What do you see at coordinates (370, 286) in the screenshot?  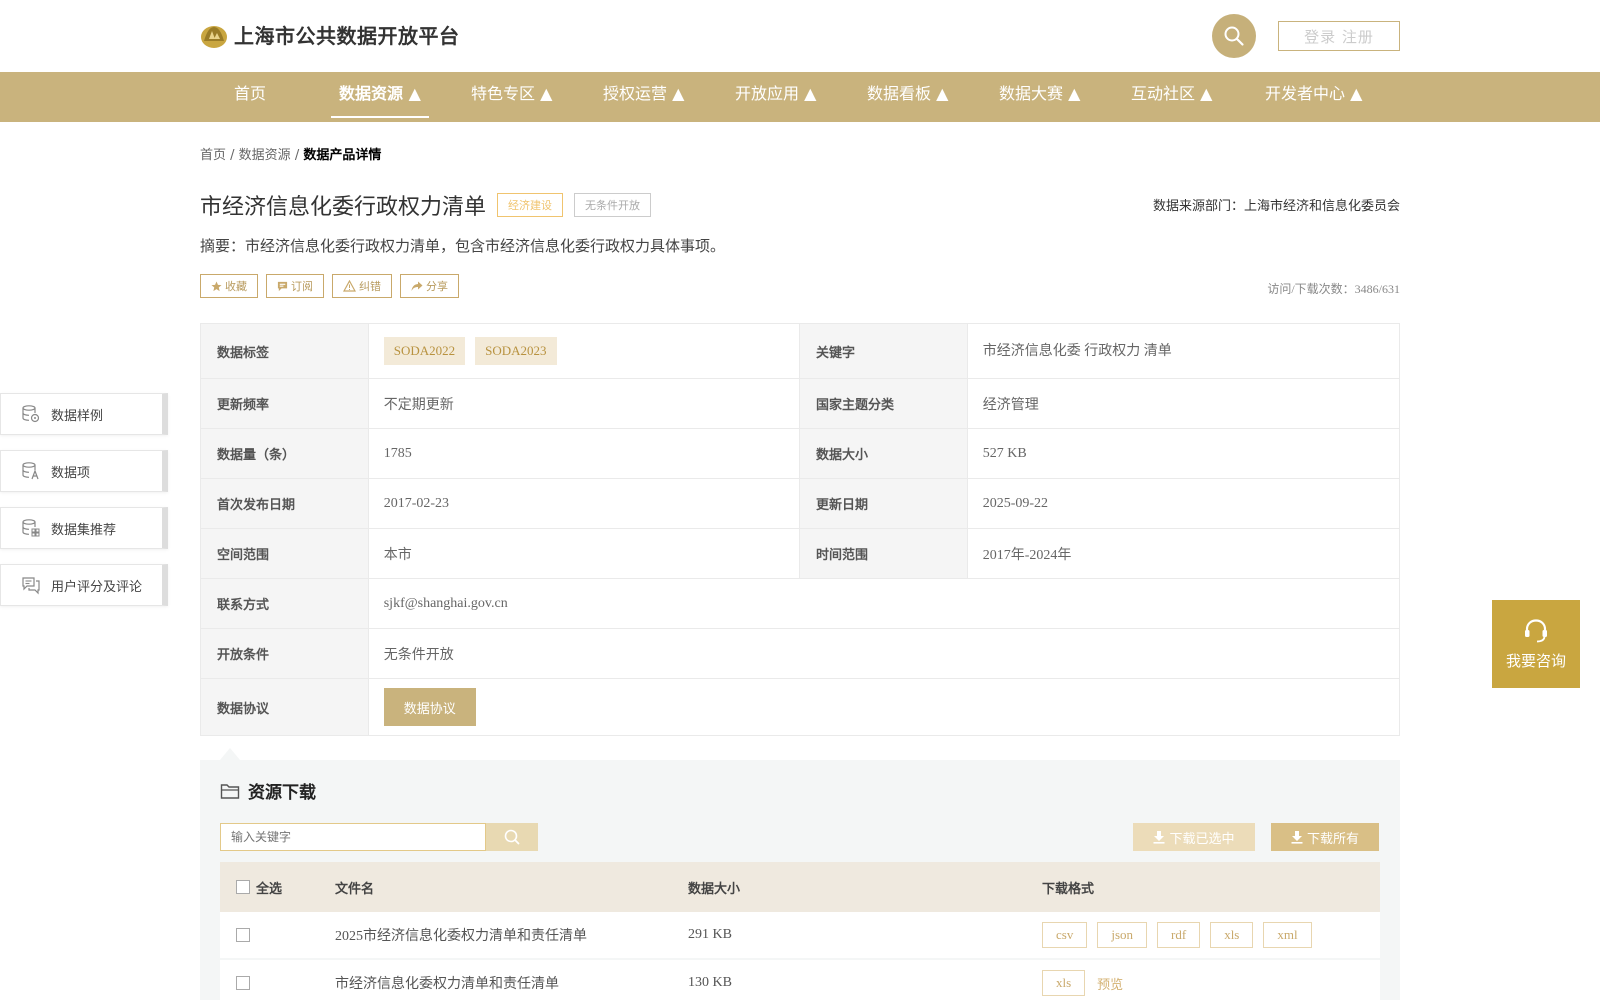 I see `report-error-label: 纠错` at bounding box center [370, 286].